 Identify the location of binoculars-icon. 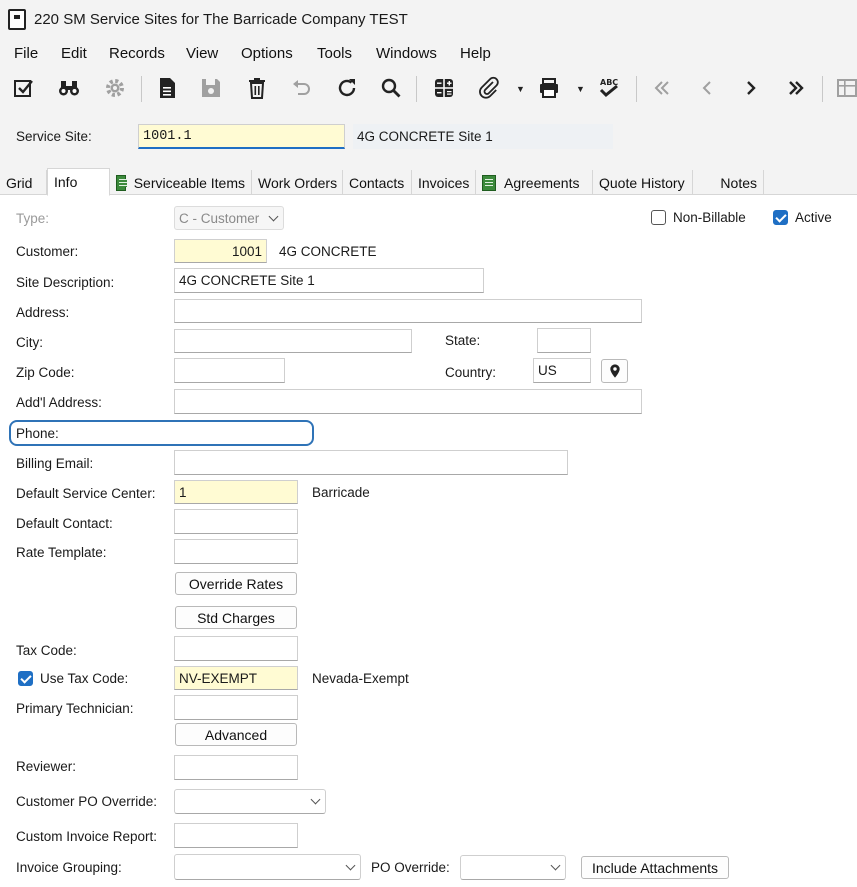
(69, 88).